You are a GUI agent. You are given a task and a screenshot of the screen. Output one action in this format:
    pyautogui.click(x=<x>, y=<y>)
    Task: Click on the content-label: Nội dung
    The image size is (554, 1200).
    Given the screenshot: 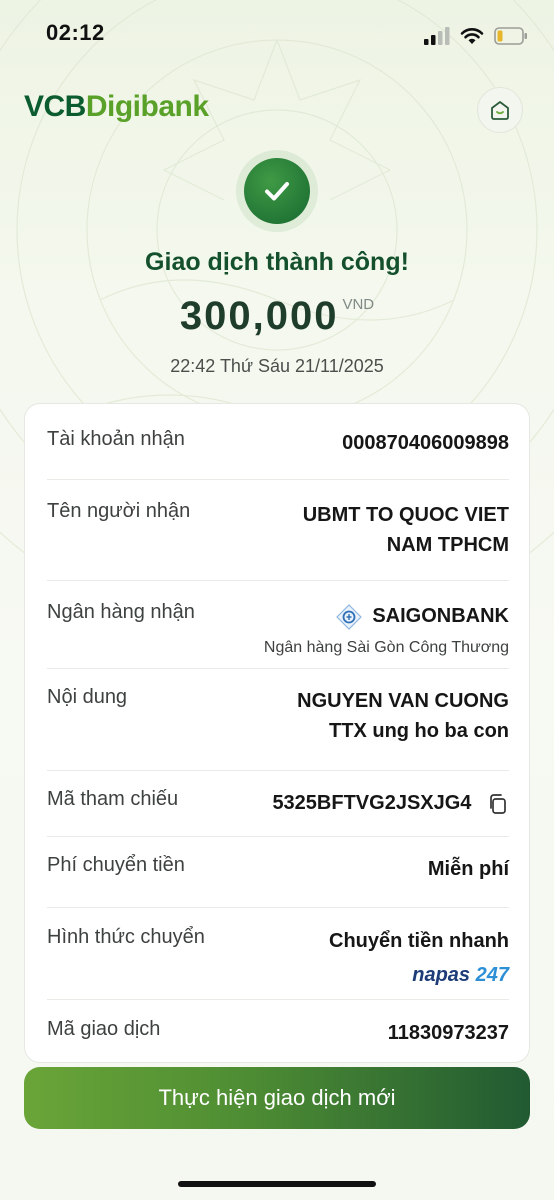 What is the action you would take?
    pyautogui.click(x=87, y=697)
    